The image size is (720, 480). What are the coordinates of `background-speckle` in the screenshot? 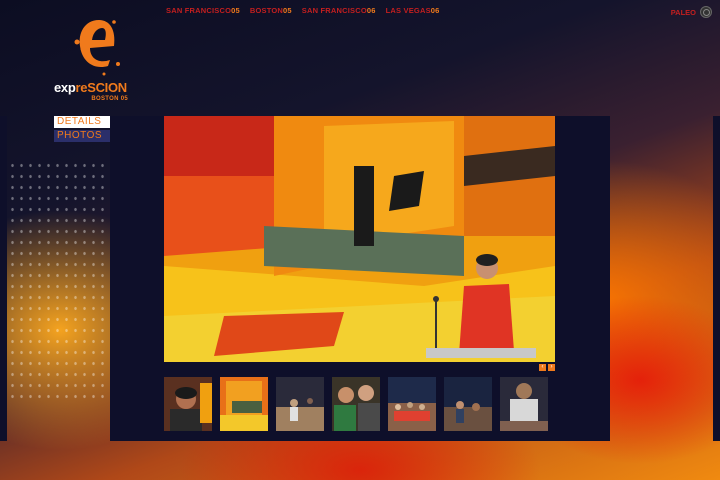 It's located at (58, 280).